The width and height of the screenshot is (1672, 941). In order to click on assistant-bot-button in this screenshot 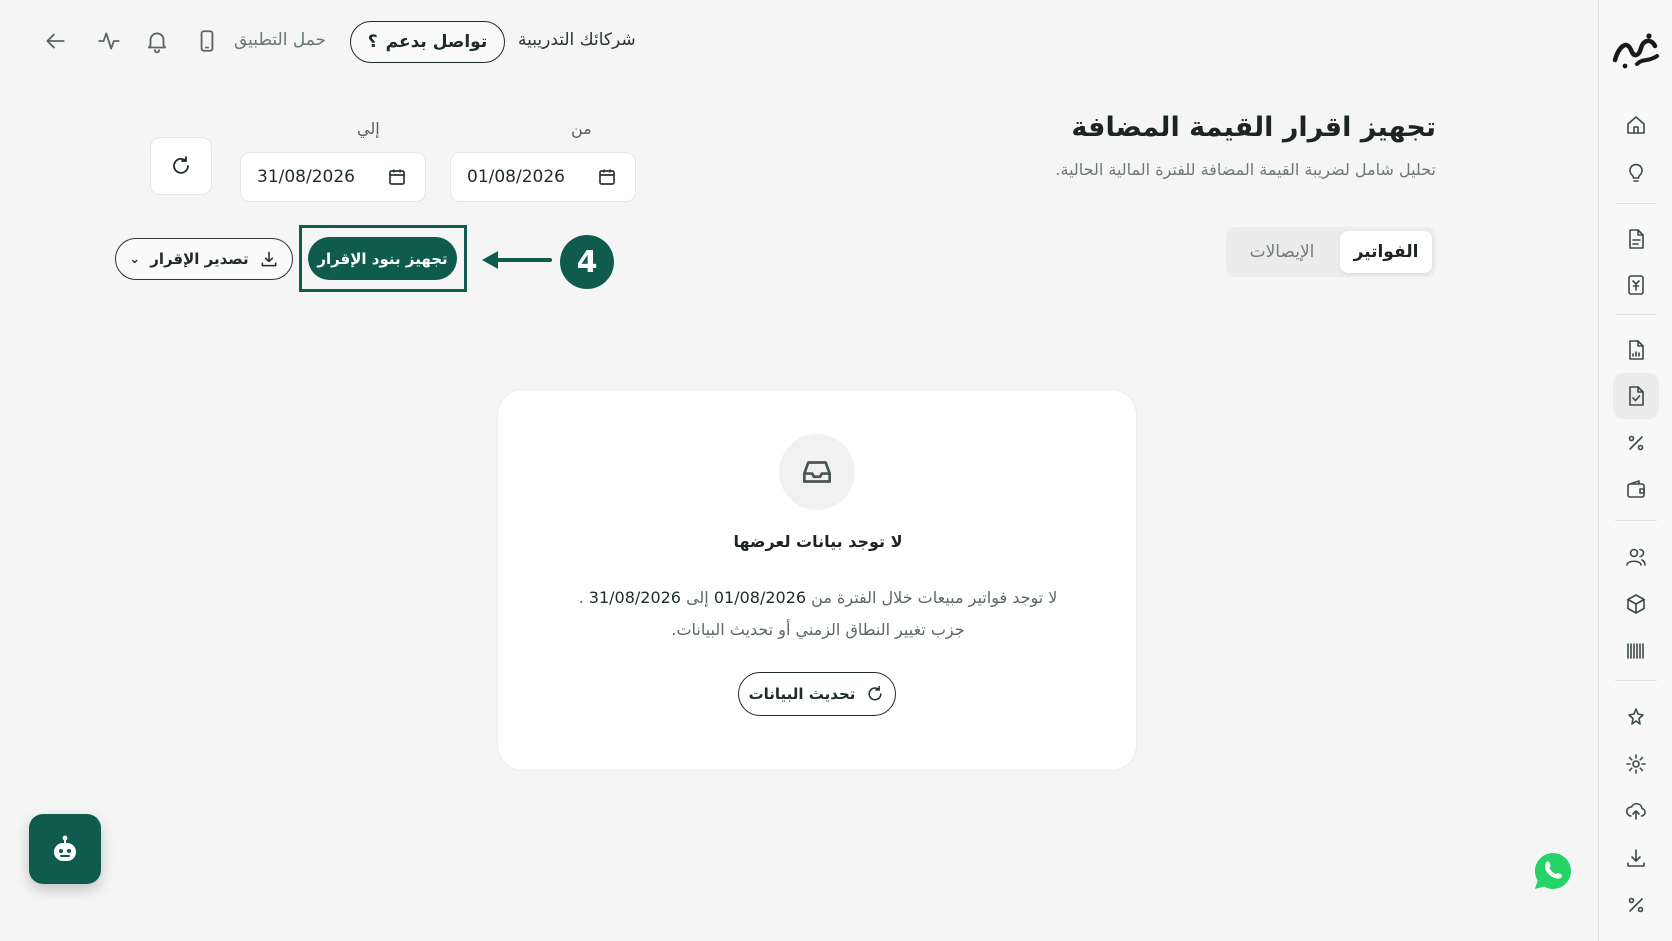, I will do `click(65, 849)`.